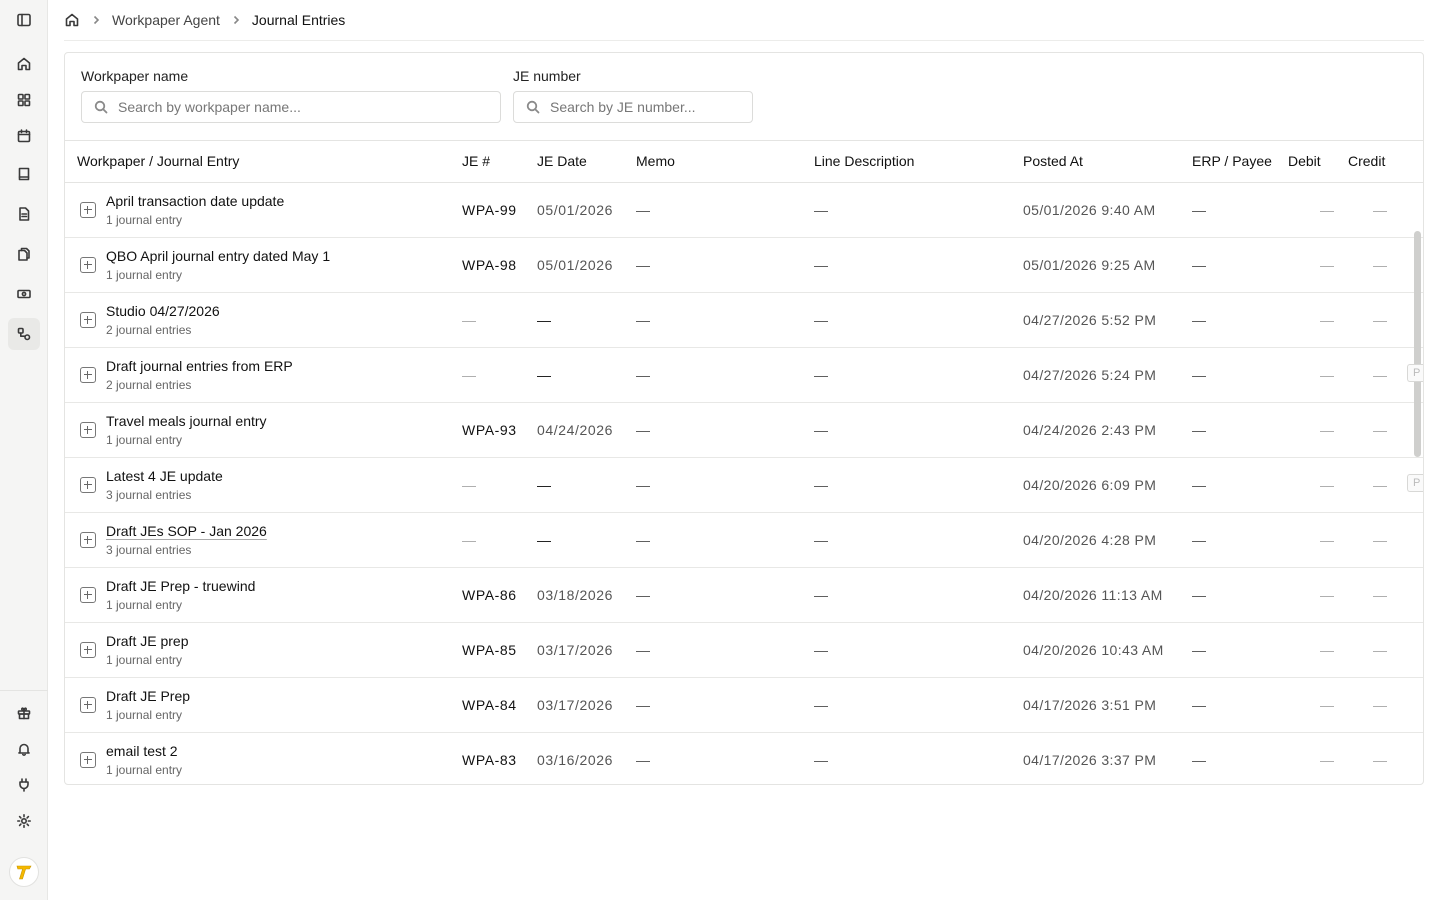  What do you see at coordinates (586, 758) in the screenshot?
I see `je-date-cell: 03/16/2026` at bounding box center [586, 758].